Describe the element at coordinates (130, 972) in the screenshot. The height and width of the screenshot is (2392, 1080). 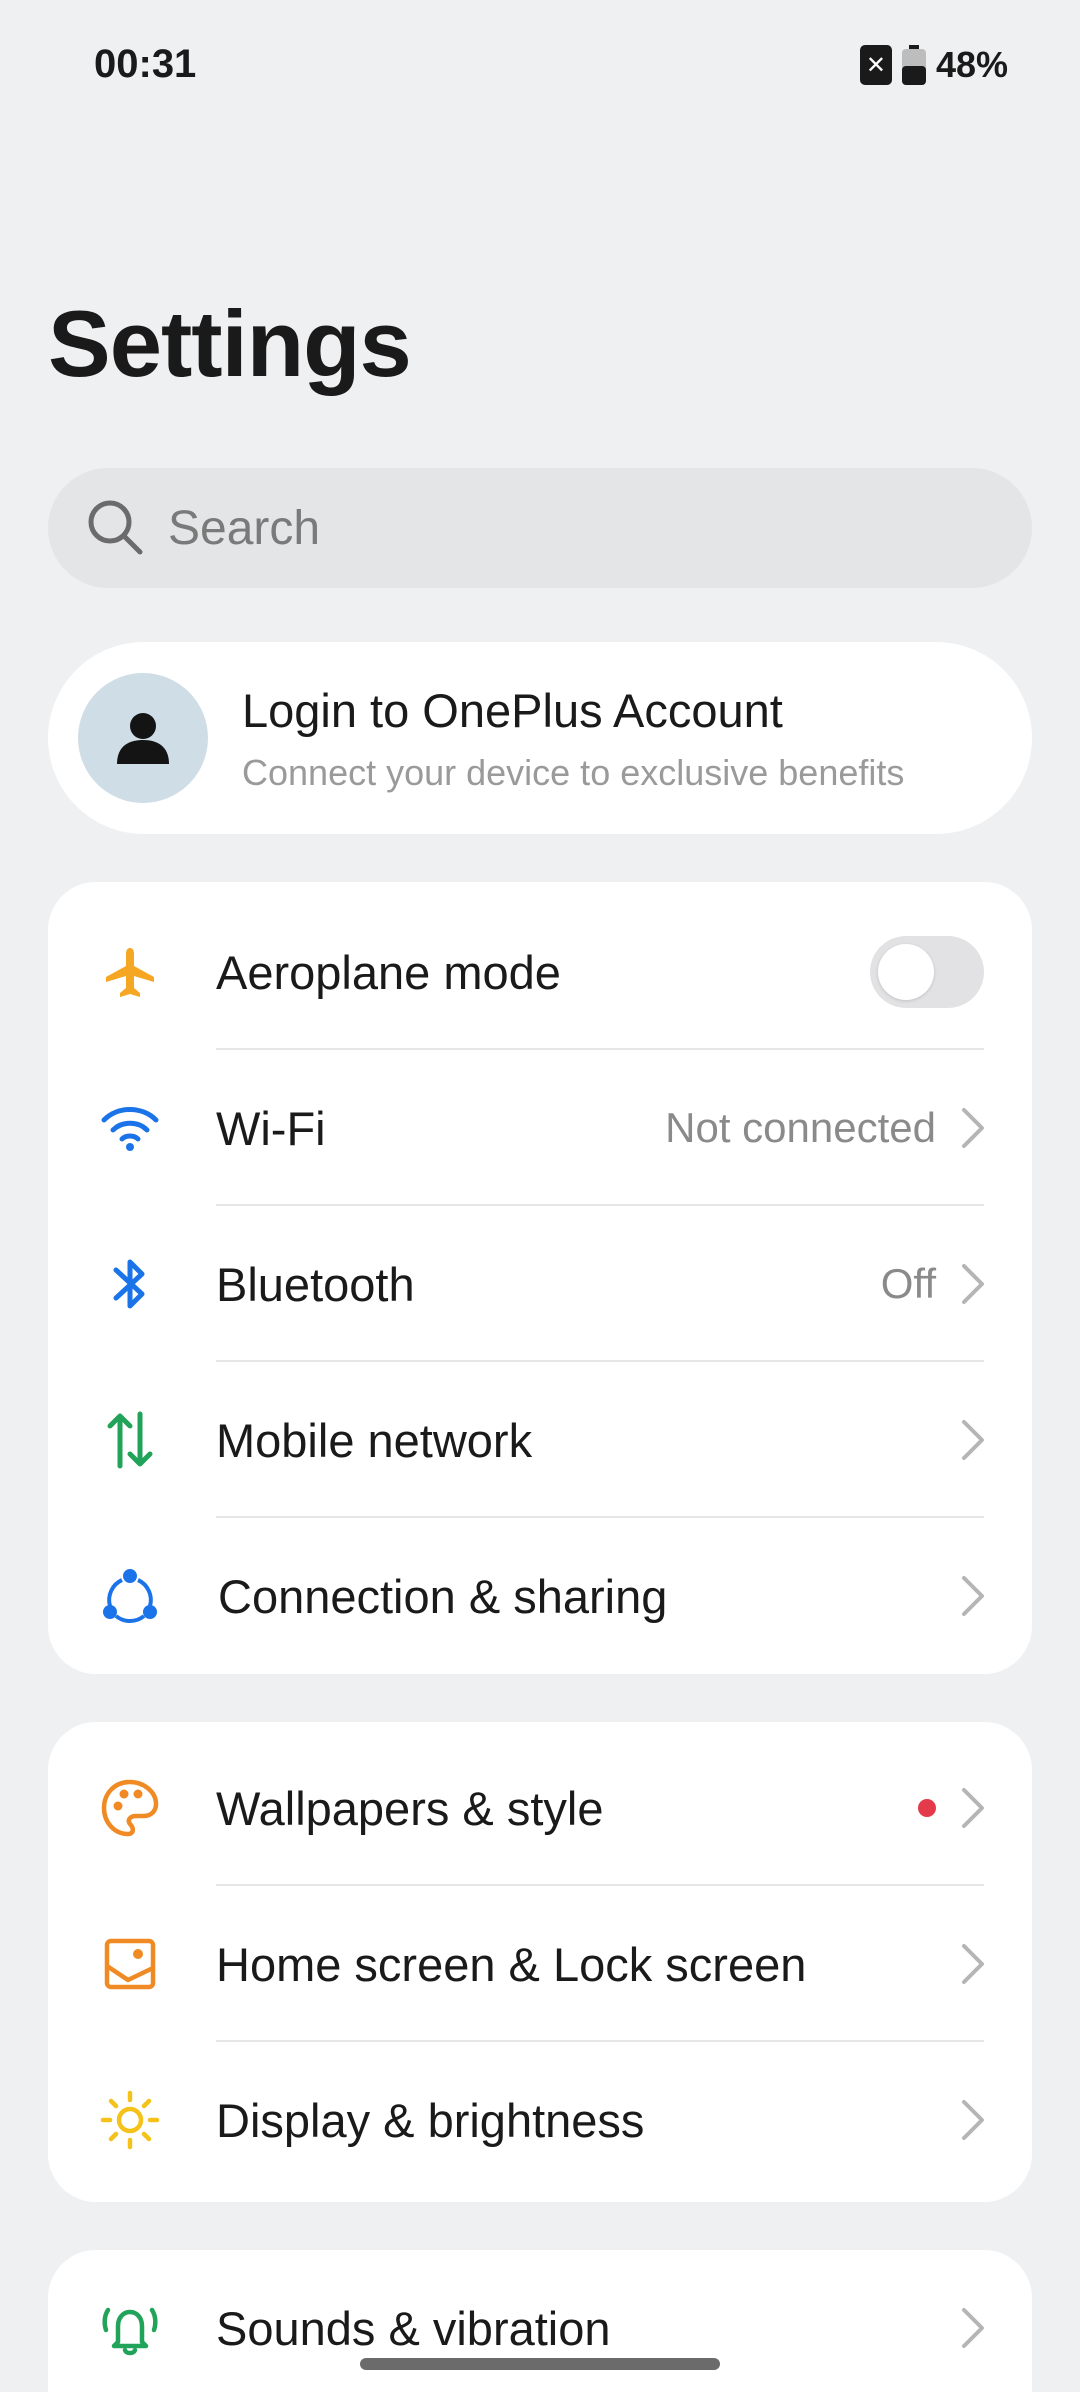
I see `airplane-icon` at that location.